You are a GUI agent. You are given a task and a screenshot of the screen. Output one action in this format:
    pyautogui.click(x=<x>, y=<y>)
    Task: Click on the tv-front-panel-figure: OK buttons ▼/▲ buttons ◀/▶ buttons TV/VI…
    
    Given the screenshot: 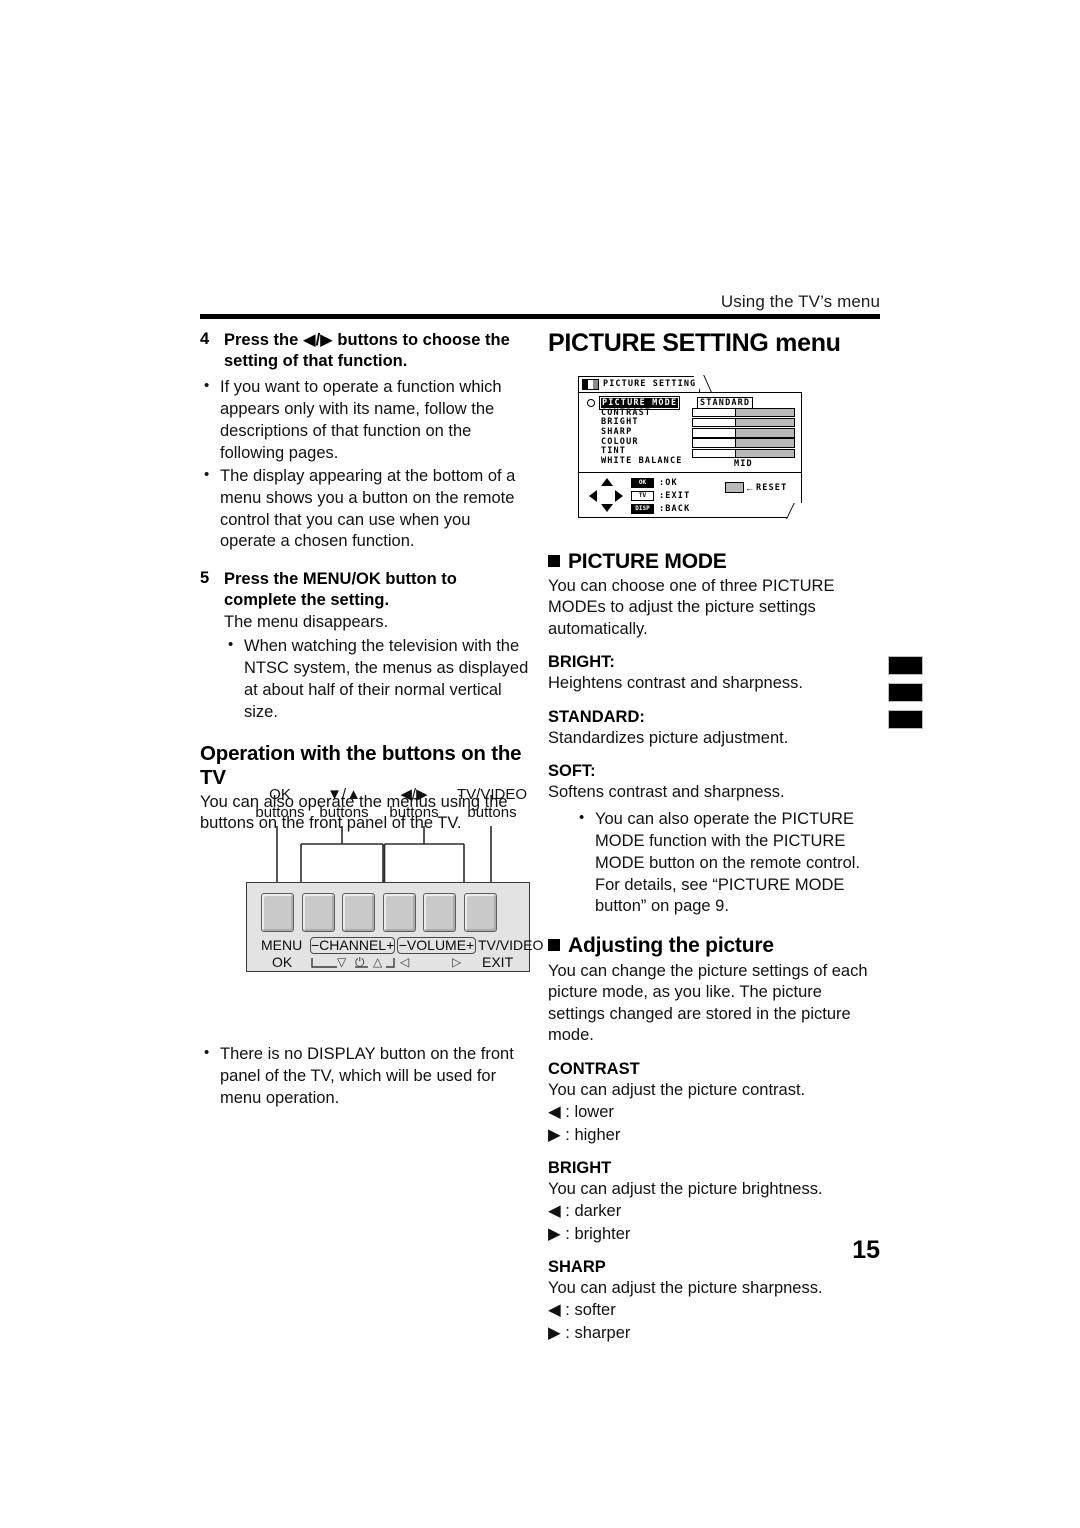 What is the action you would take?
    pyautogui.click(x=394, y=879)
    